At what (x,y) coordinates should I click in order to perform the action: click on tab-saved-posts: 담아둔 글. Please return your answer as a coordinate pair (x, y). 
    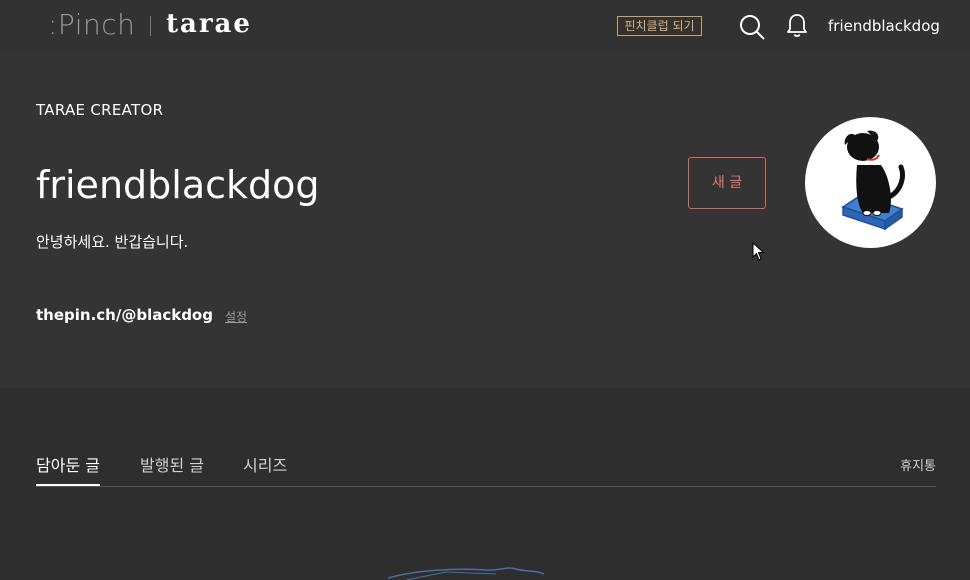
    Looking at the image, I should click on (68, 469).